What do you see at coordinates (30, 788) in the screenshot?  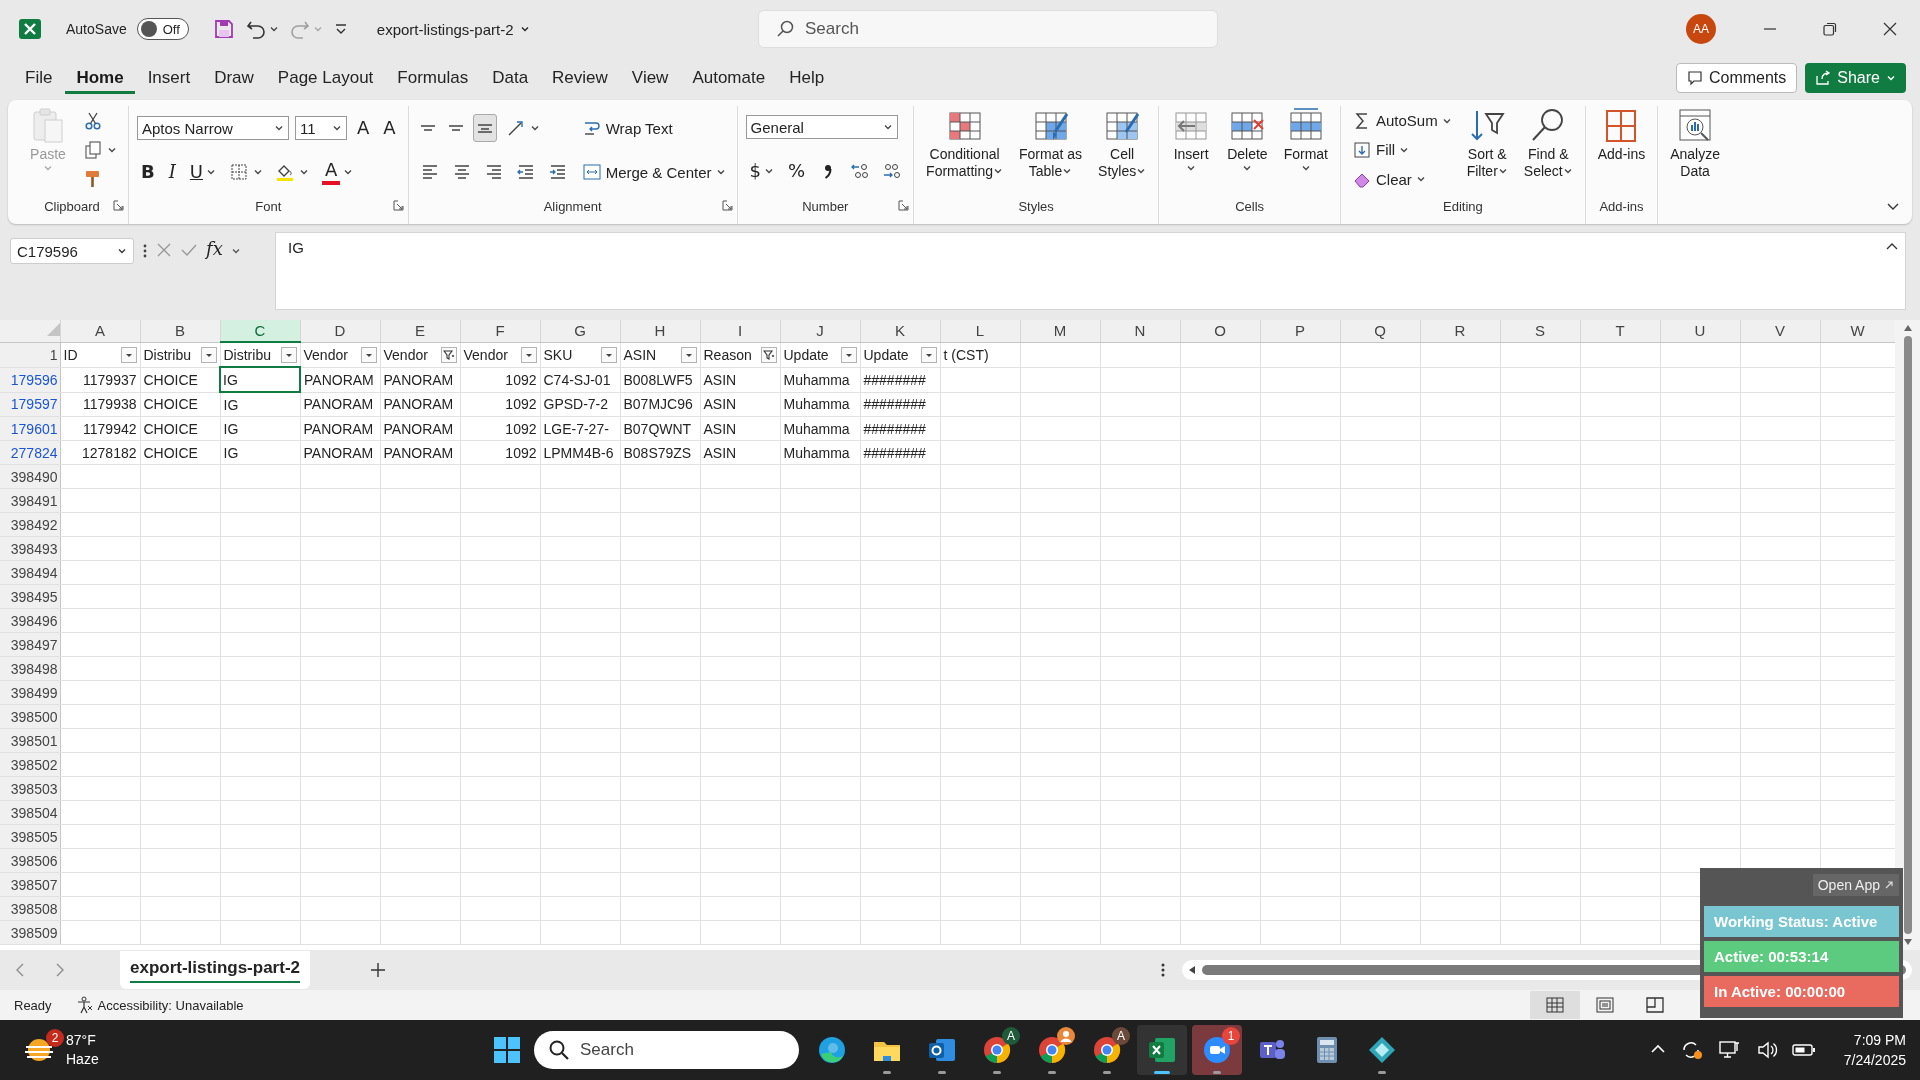 I see `row-header: 398503` at bounding box center [30, 788].